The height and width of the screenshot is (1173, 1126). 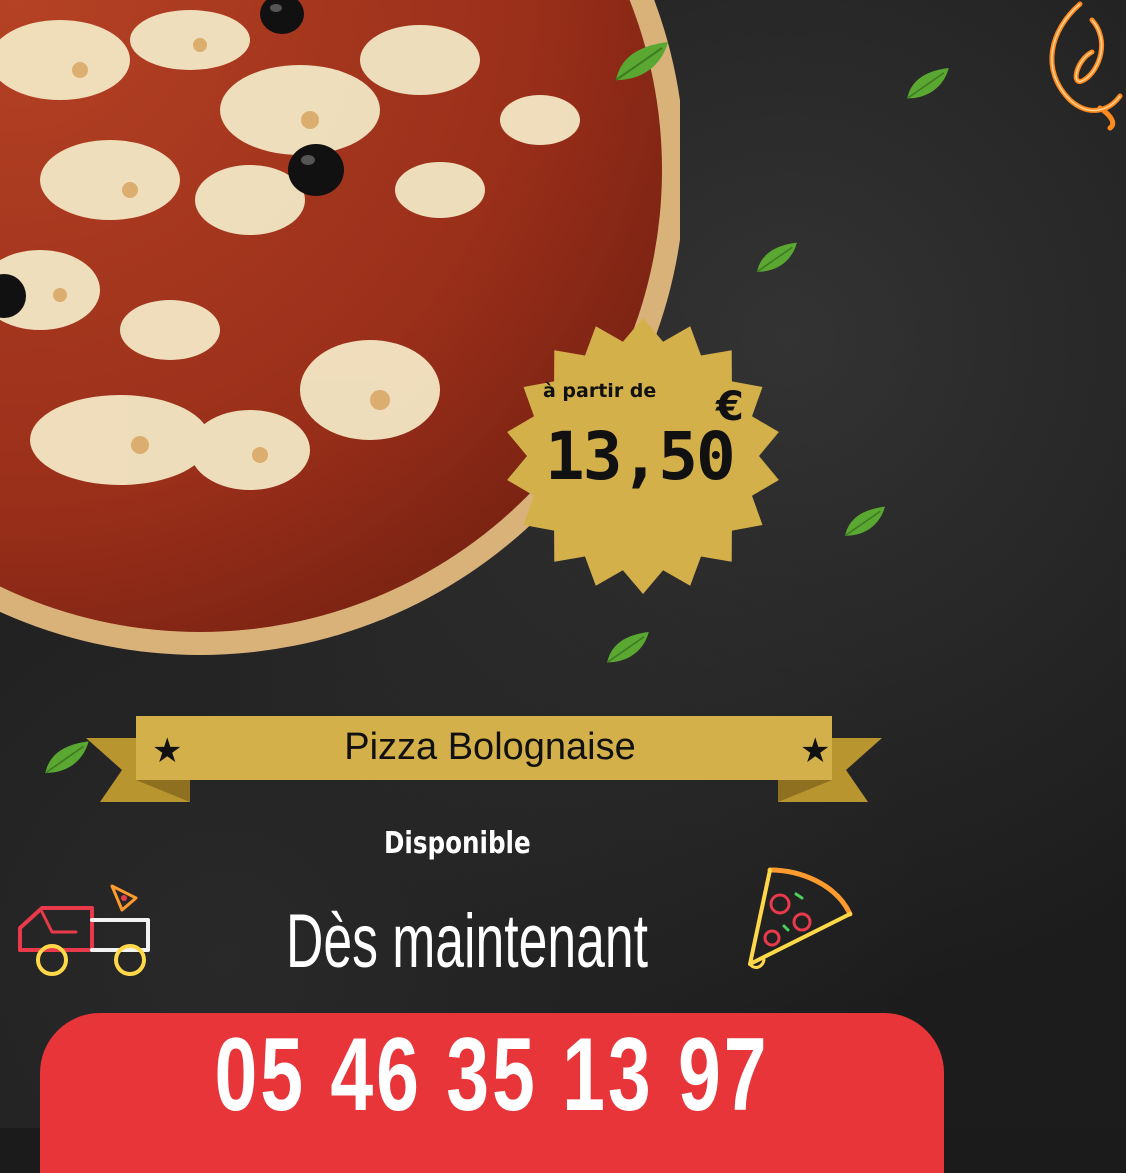 I want to click on pizza-name: Pizza Bolognaise, so click(x=490, y=747).